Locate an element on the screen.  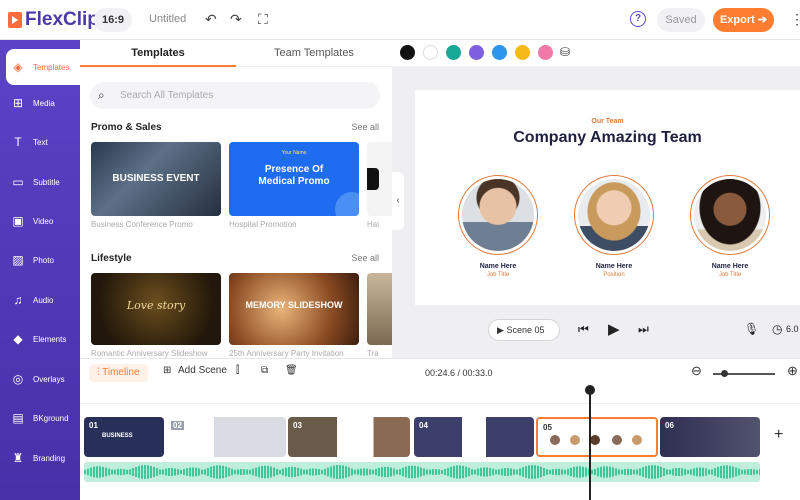
tab-templates: Templates is located at coordinates (158, 53).